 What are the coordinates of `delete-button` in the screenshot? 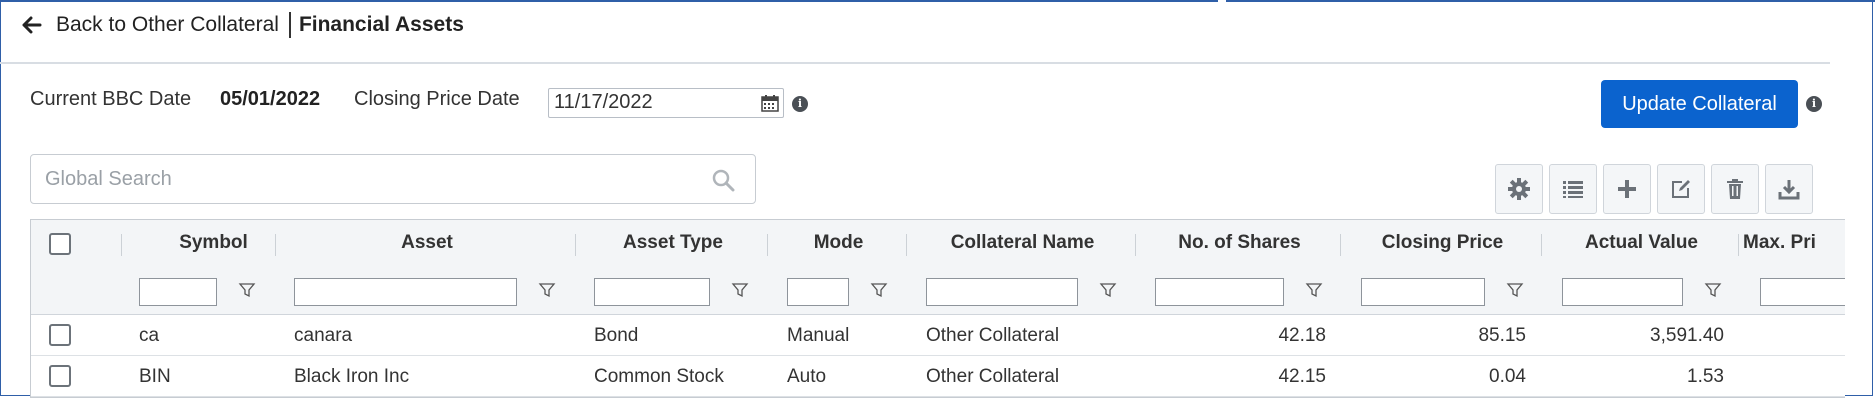 It's located at (1735, 189).